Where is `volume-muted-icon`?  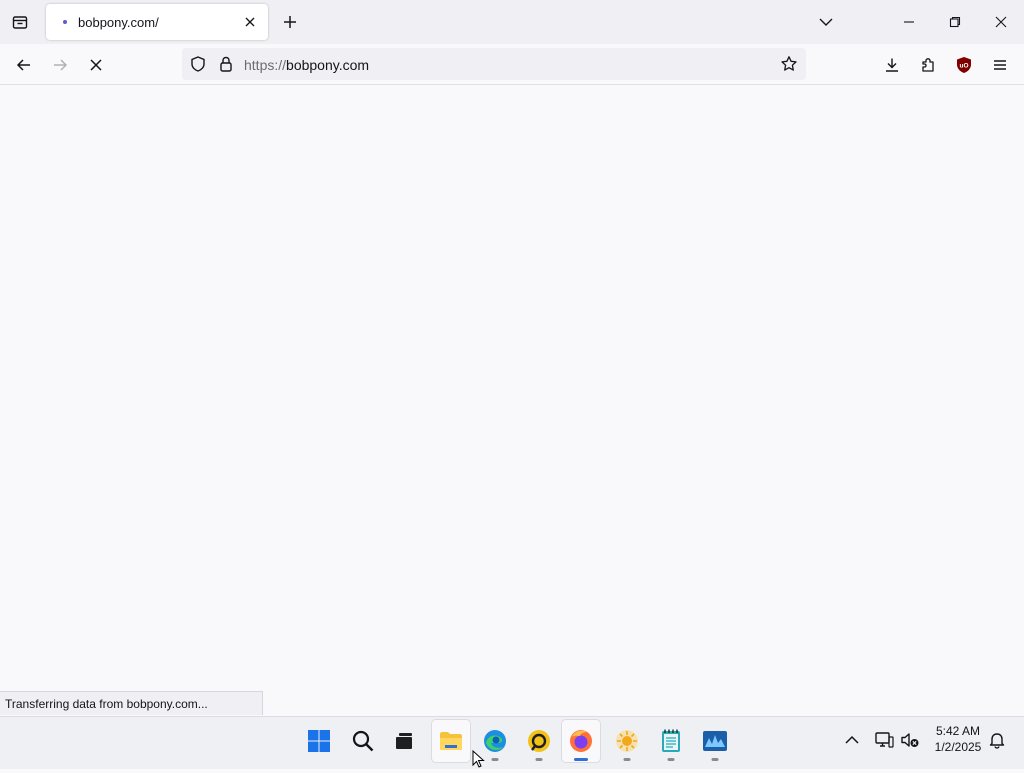 volume-muted-icon is located at coordinates (910, 740).